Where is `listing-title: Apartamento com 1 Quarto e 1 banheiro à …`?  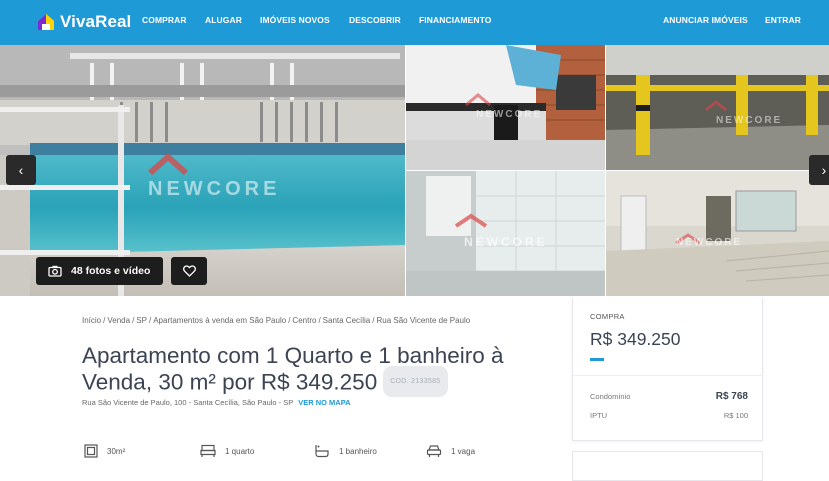
listing-title: Apartamento com 1 Quarto e 1 banheiro à … is located at coordinates (317, 371).